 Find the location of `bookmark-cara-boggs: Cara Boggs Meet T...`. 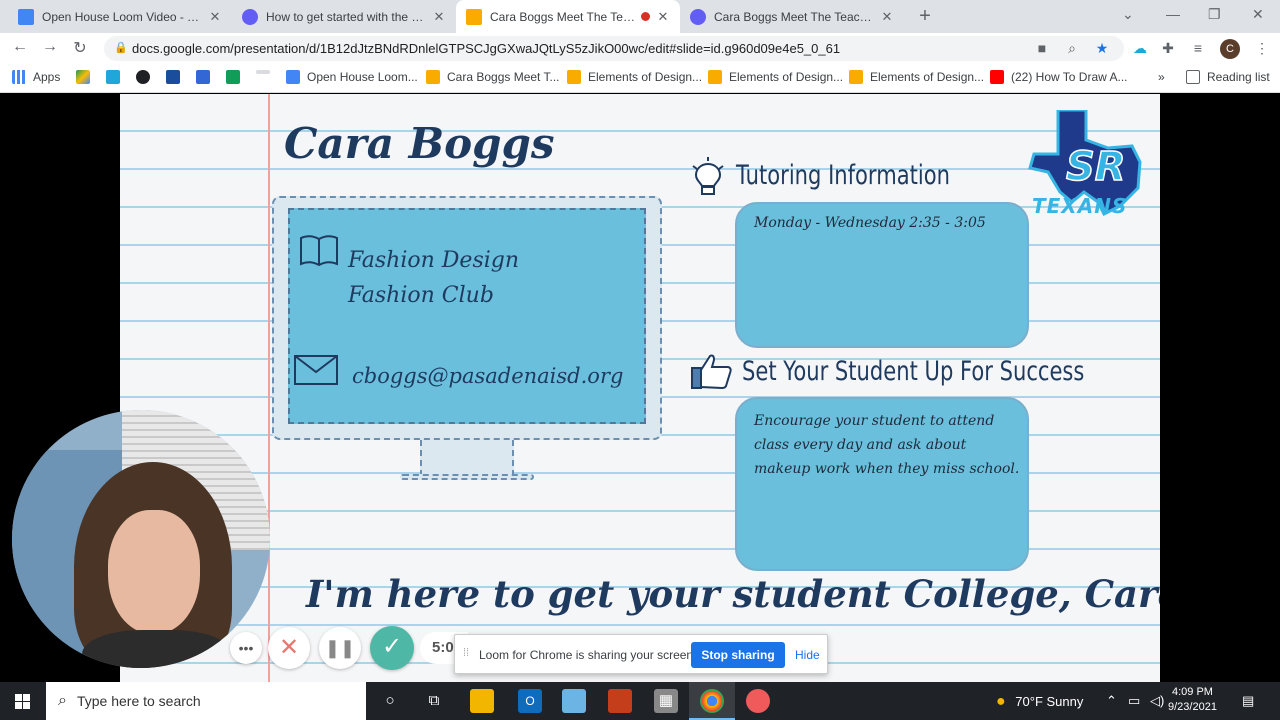

bookmark-cara-boggs: Cara Boggs Meet T... is located at coordinates (493, 77).